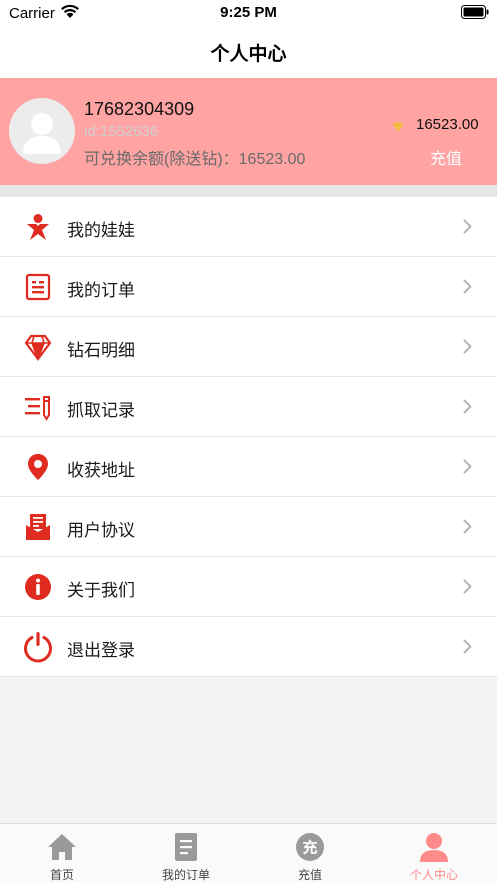  What do you see at coordinates (309, 875) in the screenshot?
I see `tab-label: 充值` at bounding box center [309, 875].